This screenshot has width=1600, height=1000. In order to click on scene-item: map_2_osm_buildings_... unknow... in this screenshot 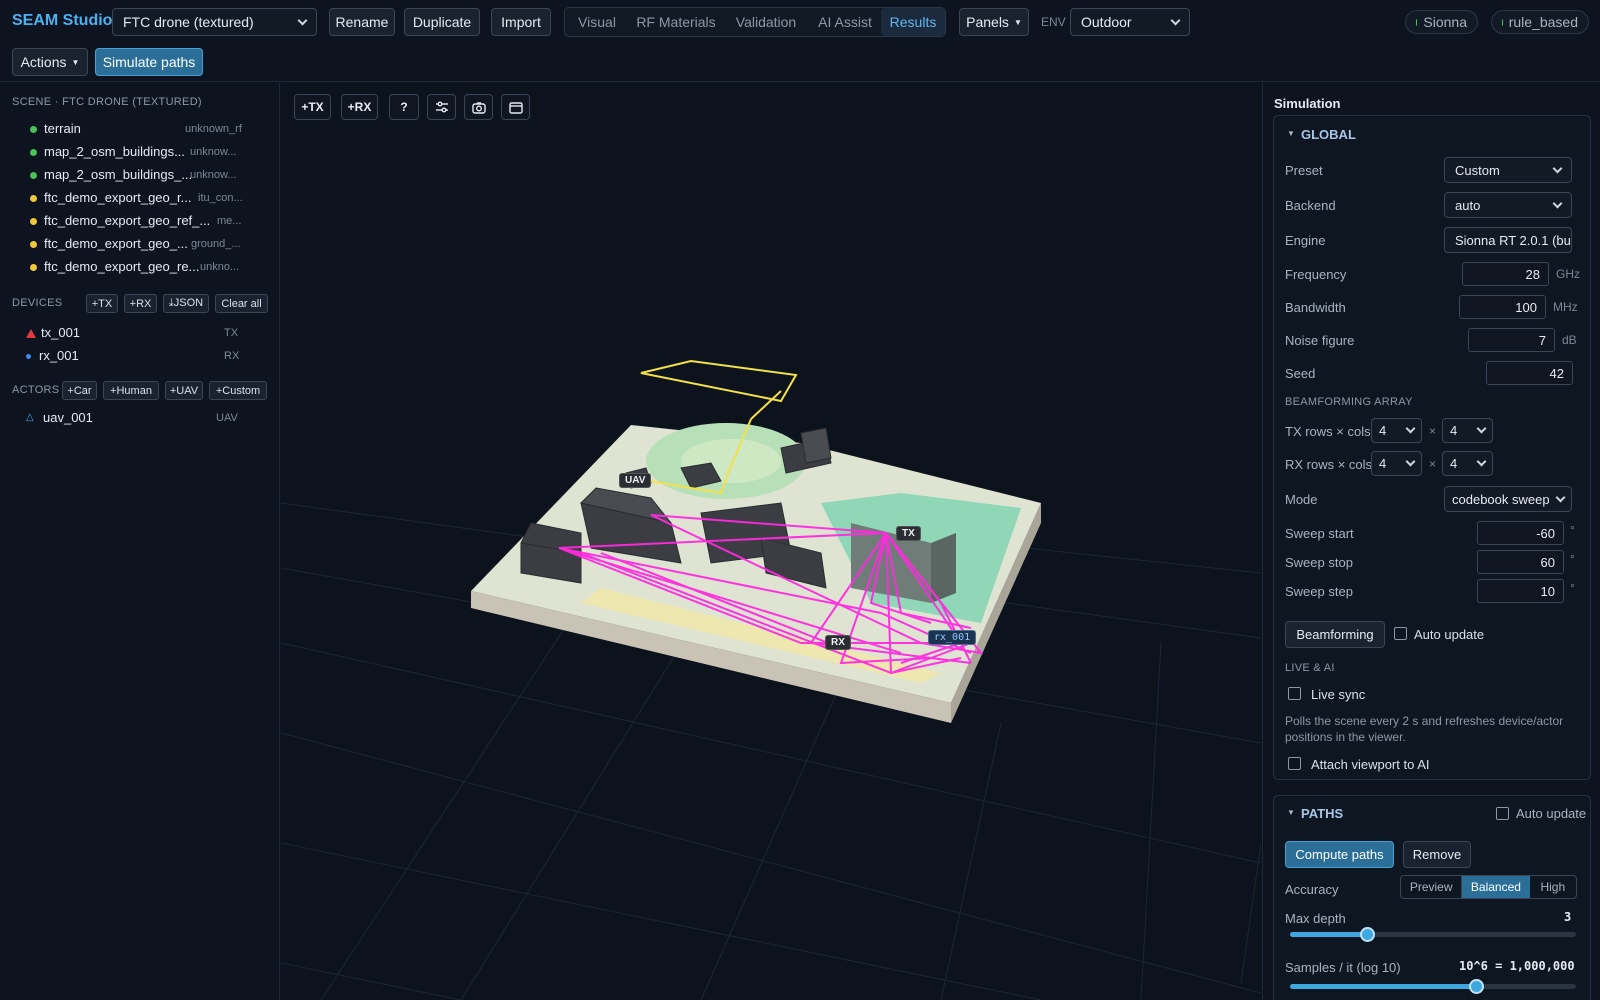, I will do `click(140, 176)`.